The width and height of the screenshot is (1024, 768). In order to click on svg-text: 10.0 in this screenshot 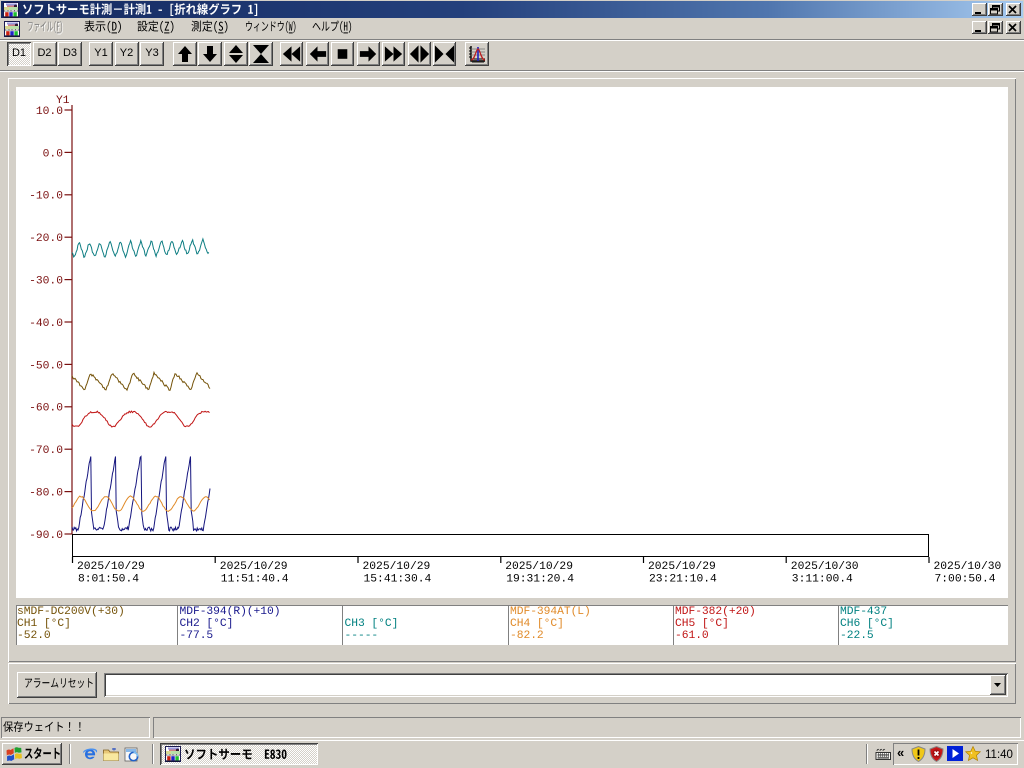, I will do `click(49, 112)`.